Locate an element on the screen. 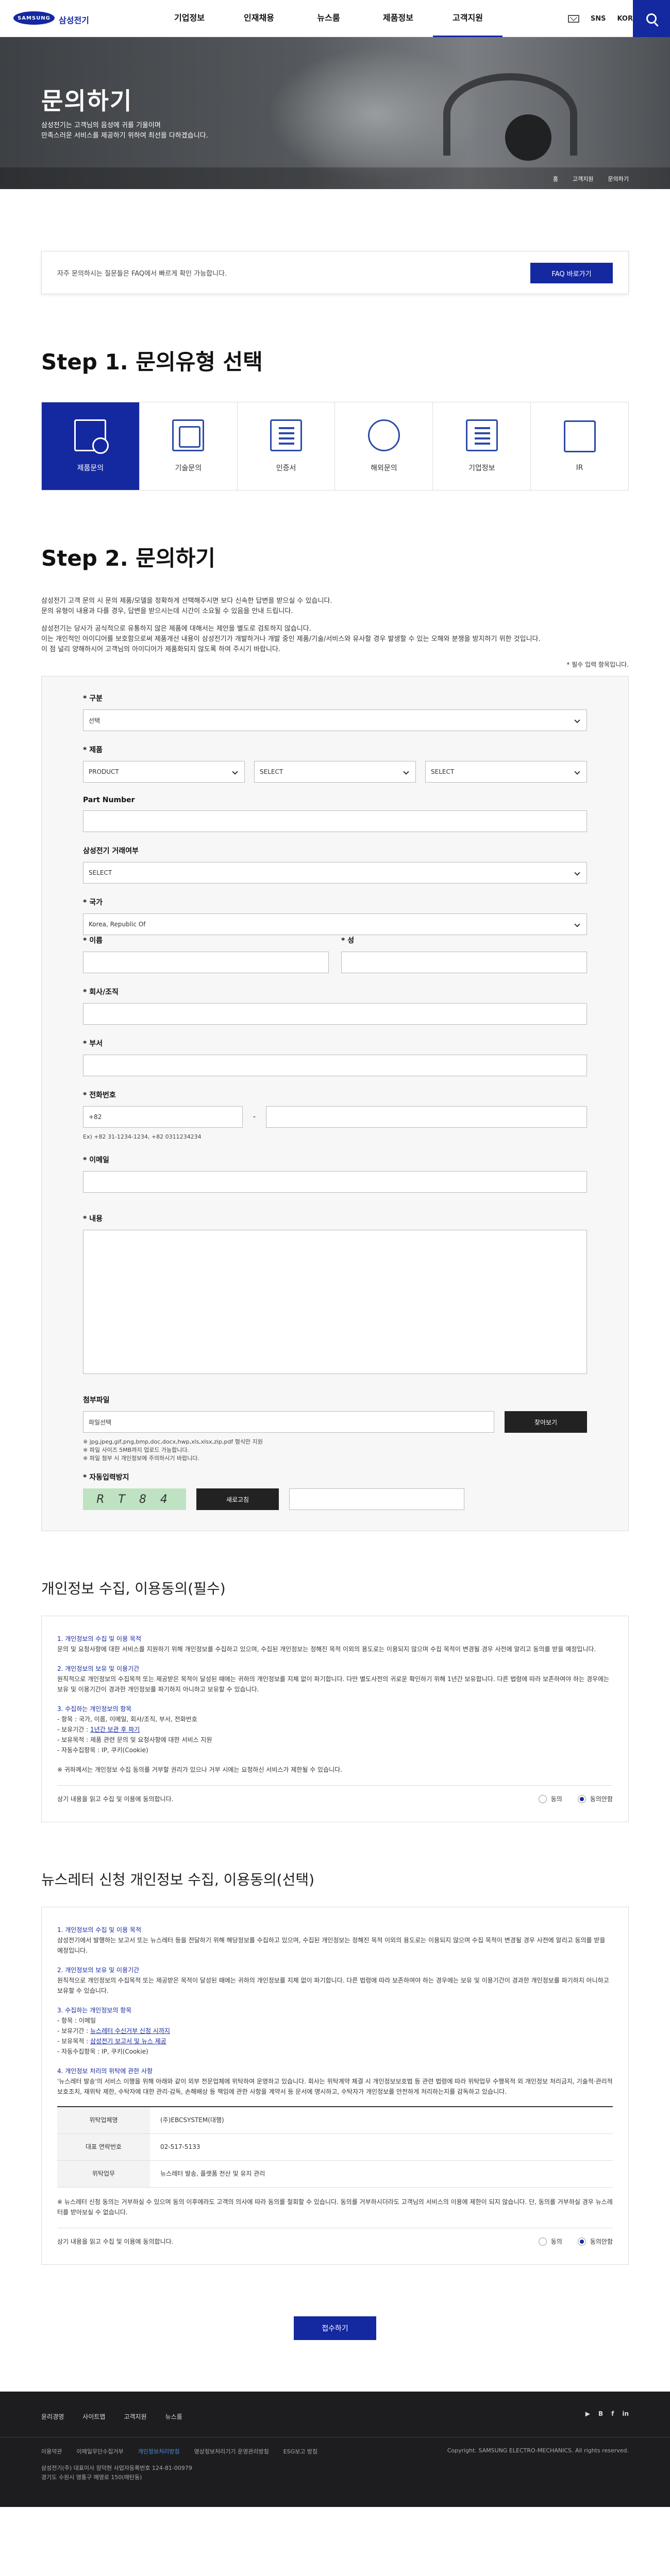  newsletter-disagree-radio: 동의안함 is located at coordinates (595, 2242).